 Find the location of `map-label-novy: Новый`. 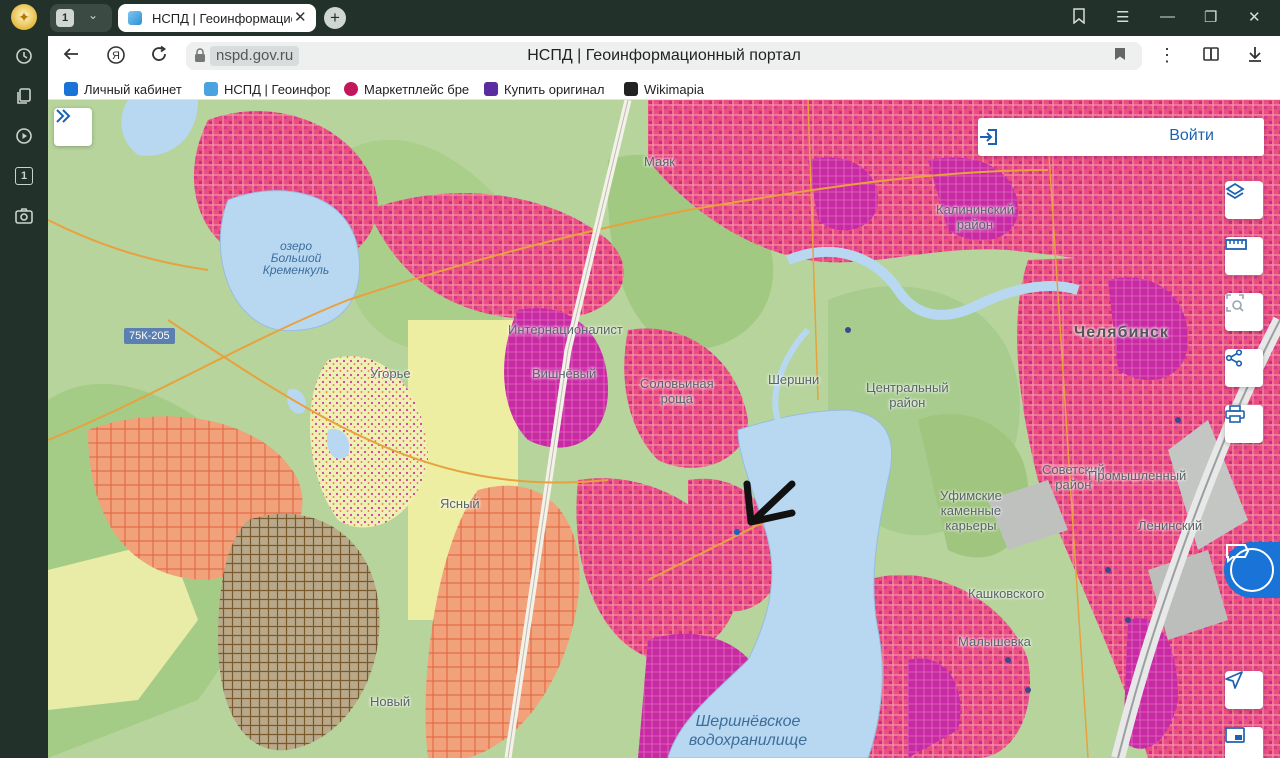

map-label-novy: Новый is located at coordinates (390, 701).